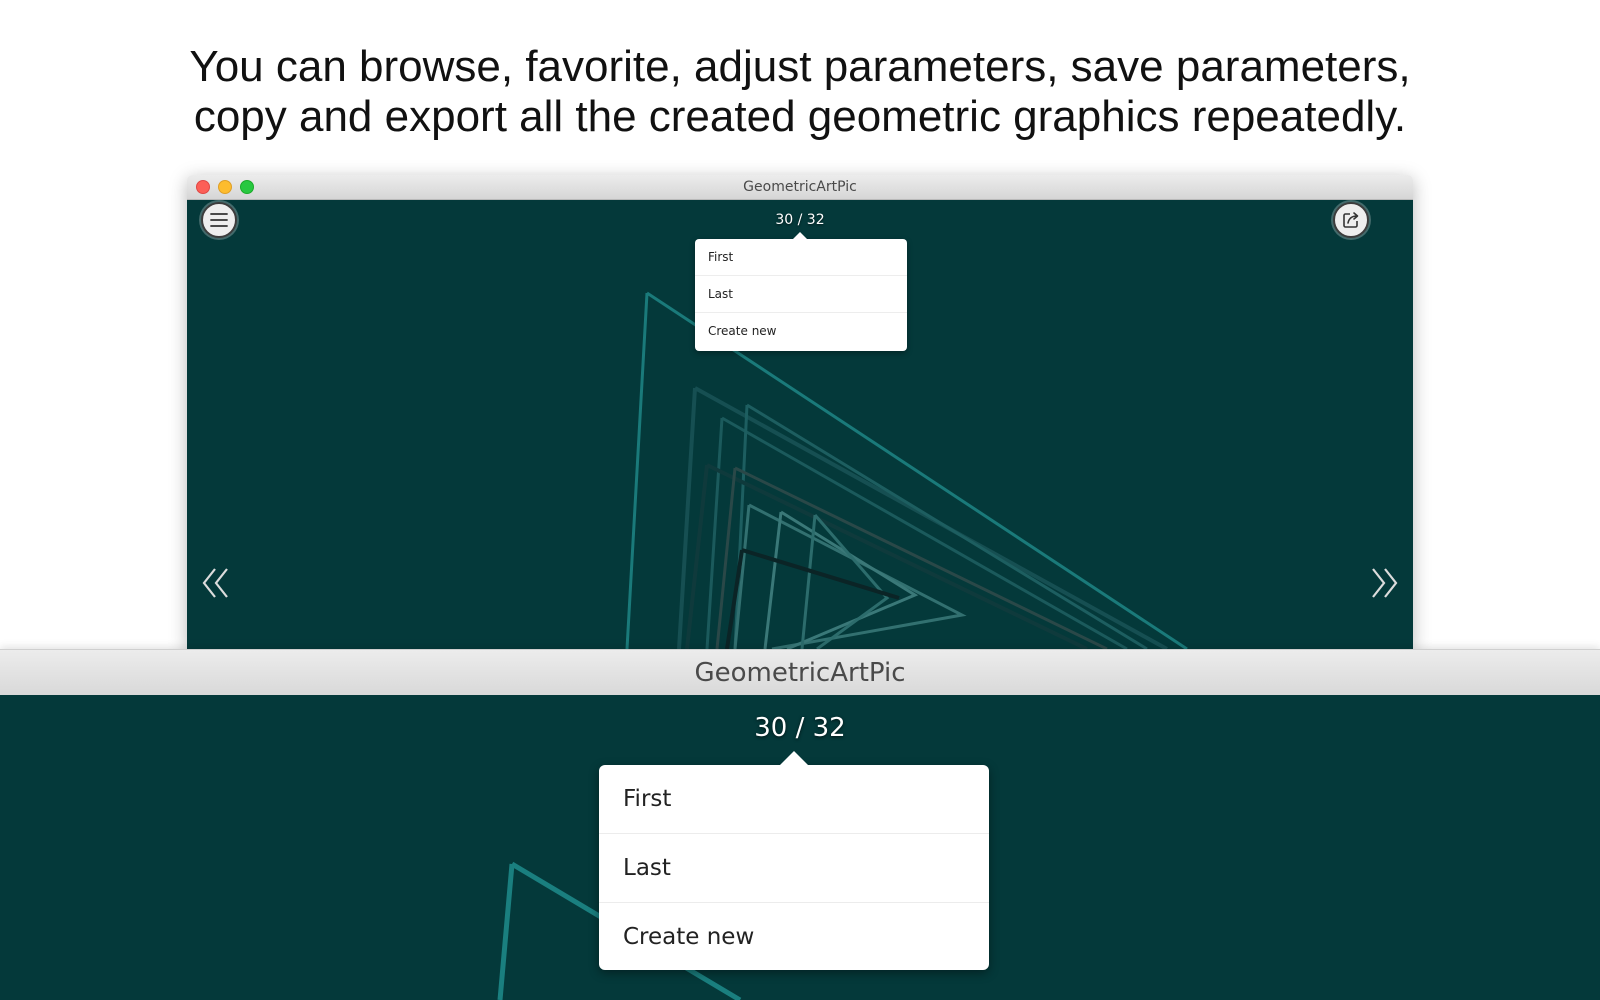  I want to click on double-chevron-left-icon, so click(215, 583).